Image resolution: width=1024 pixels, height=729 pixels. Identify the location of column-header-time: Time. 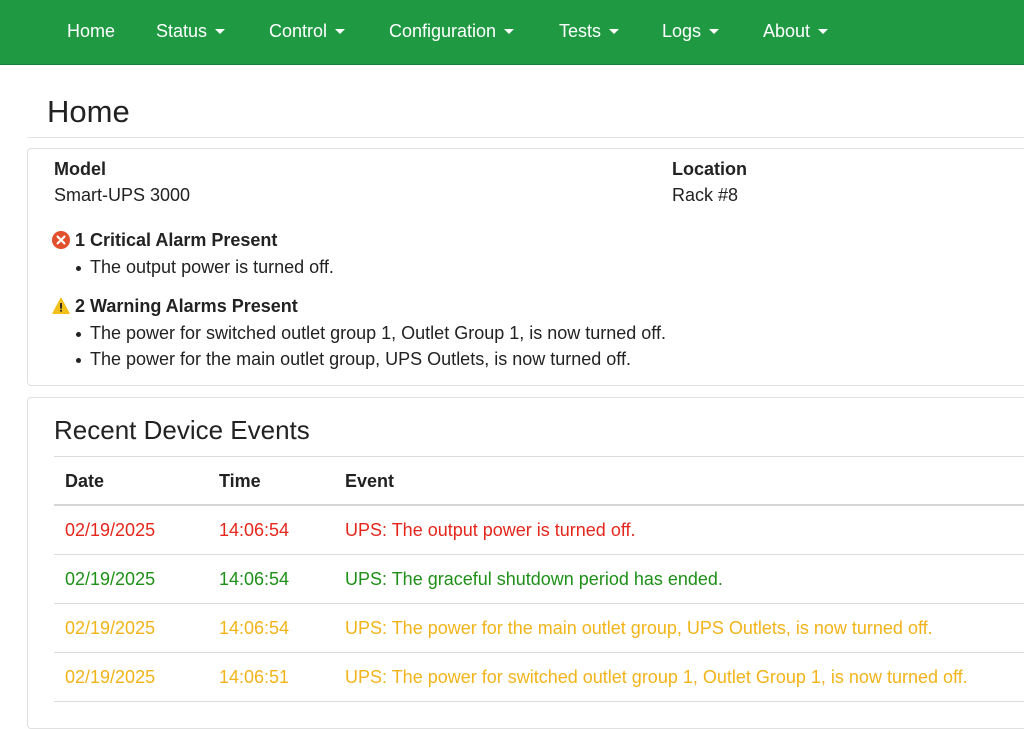
(240, 481).